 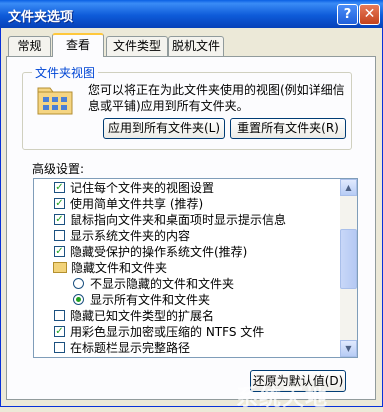 What do you see at coordinates (164, 128) in the screenshot?
I see `apply-to-all-folders-button: 应用到所有文件夹(L)` at bounding box center [164, 128].